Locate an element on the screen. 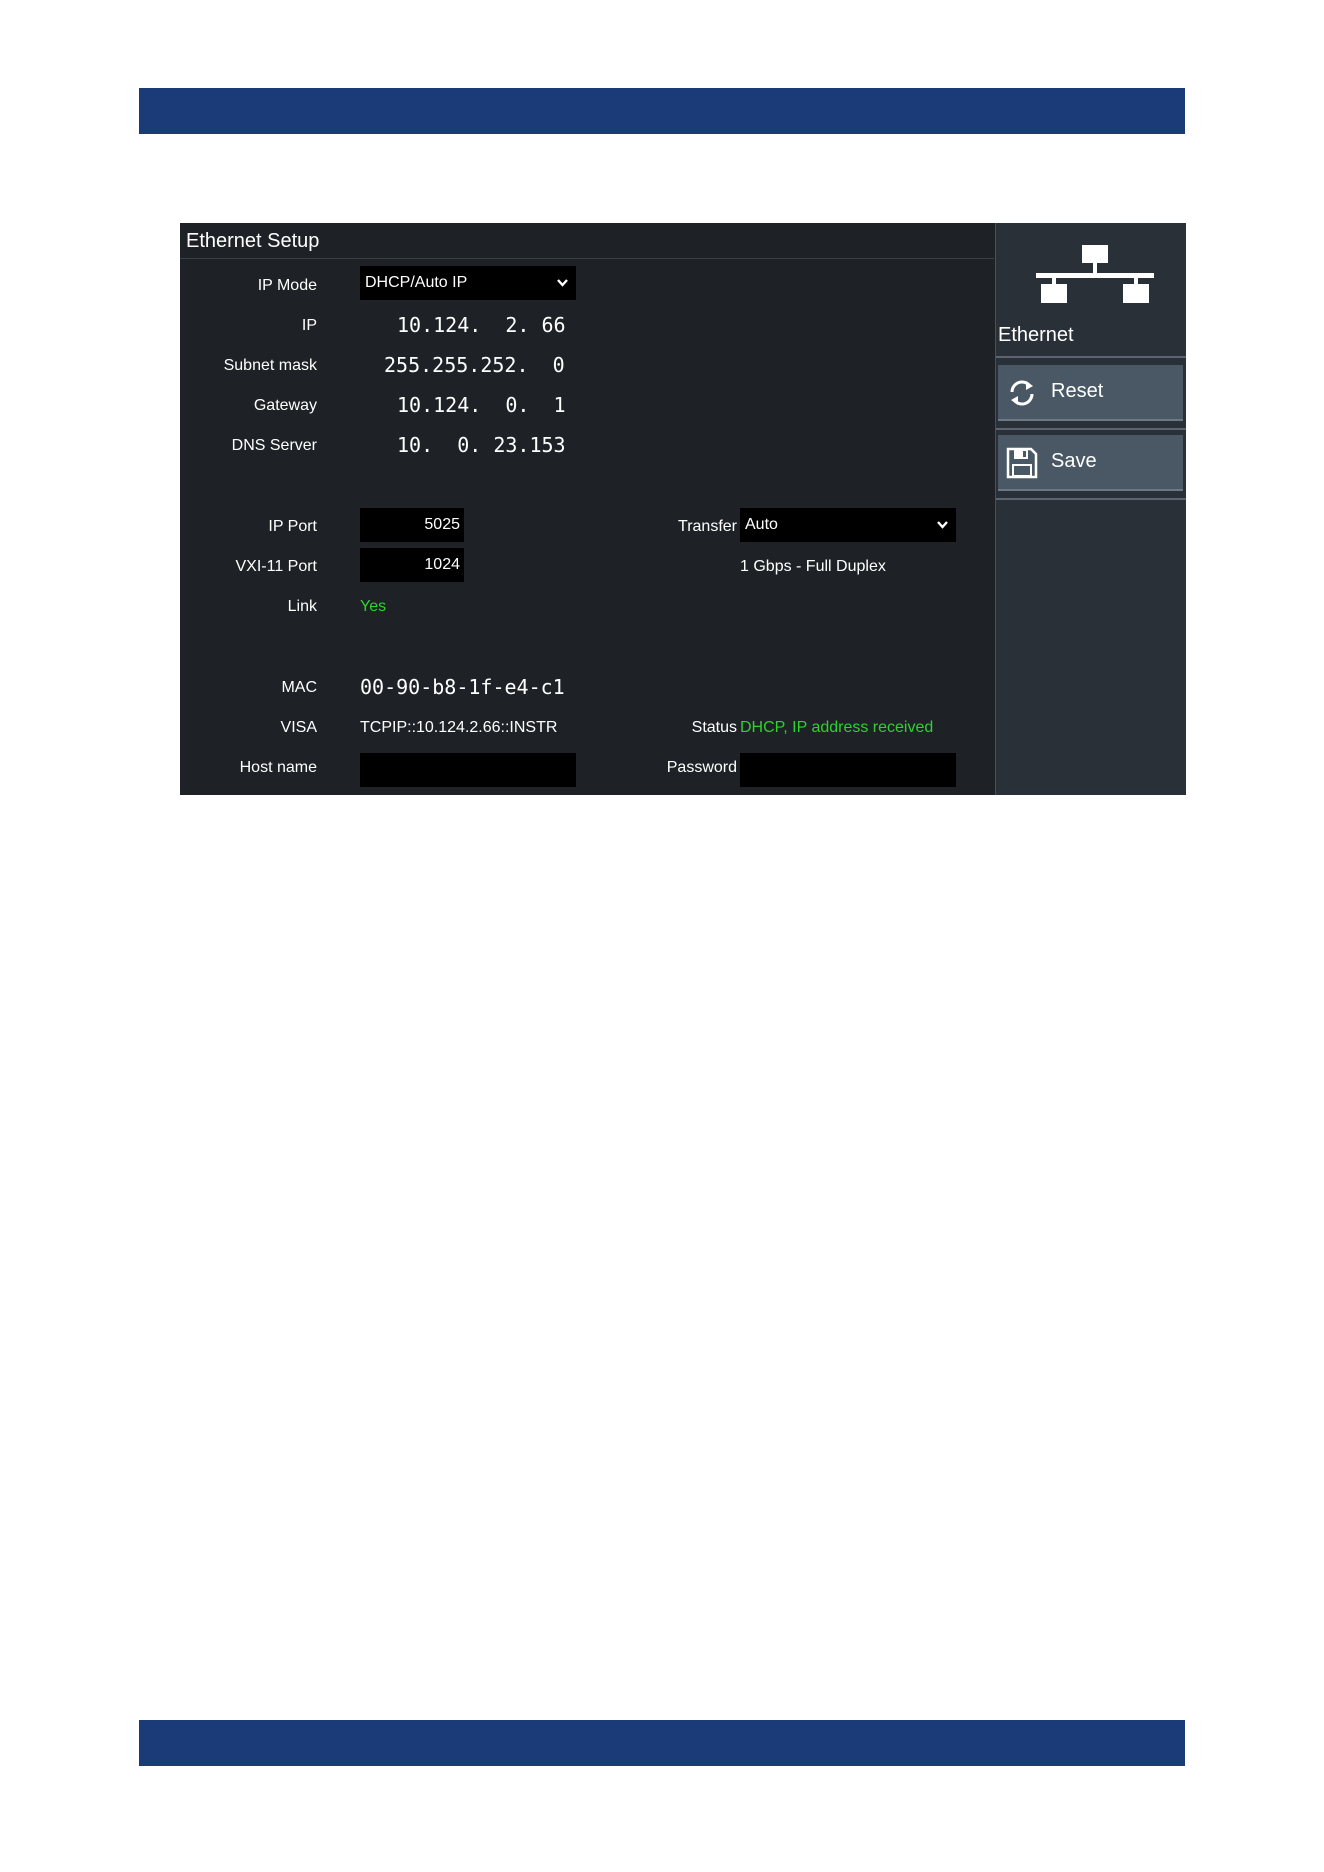 This screenshot has height=1872, width=1324. page-footer-band is located at coordinates (662, 1743).